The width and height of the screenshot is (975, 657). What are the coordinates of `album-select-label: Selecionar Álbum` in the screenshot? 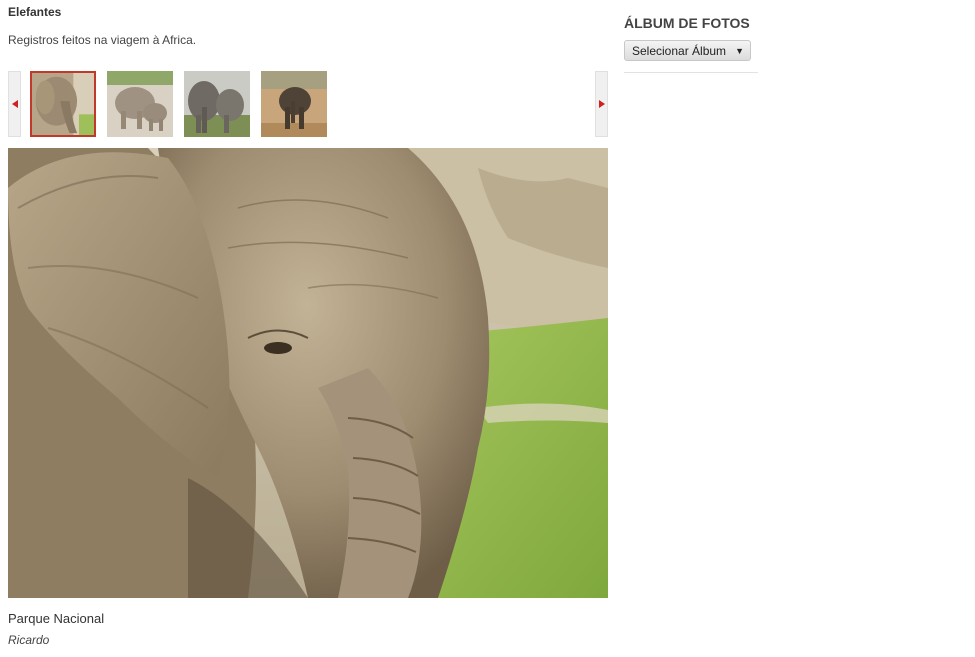 It's located at (679, 50).